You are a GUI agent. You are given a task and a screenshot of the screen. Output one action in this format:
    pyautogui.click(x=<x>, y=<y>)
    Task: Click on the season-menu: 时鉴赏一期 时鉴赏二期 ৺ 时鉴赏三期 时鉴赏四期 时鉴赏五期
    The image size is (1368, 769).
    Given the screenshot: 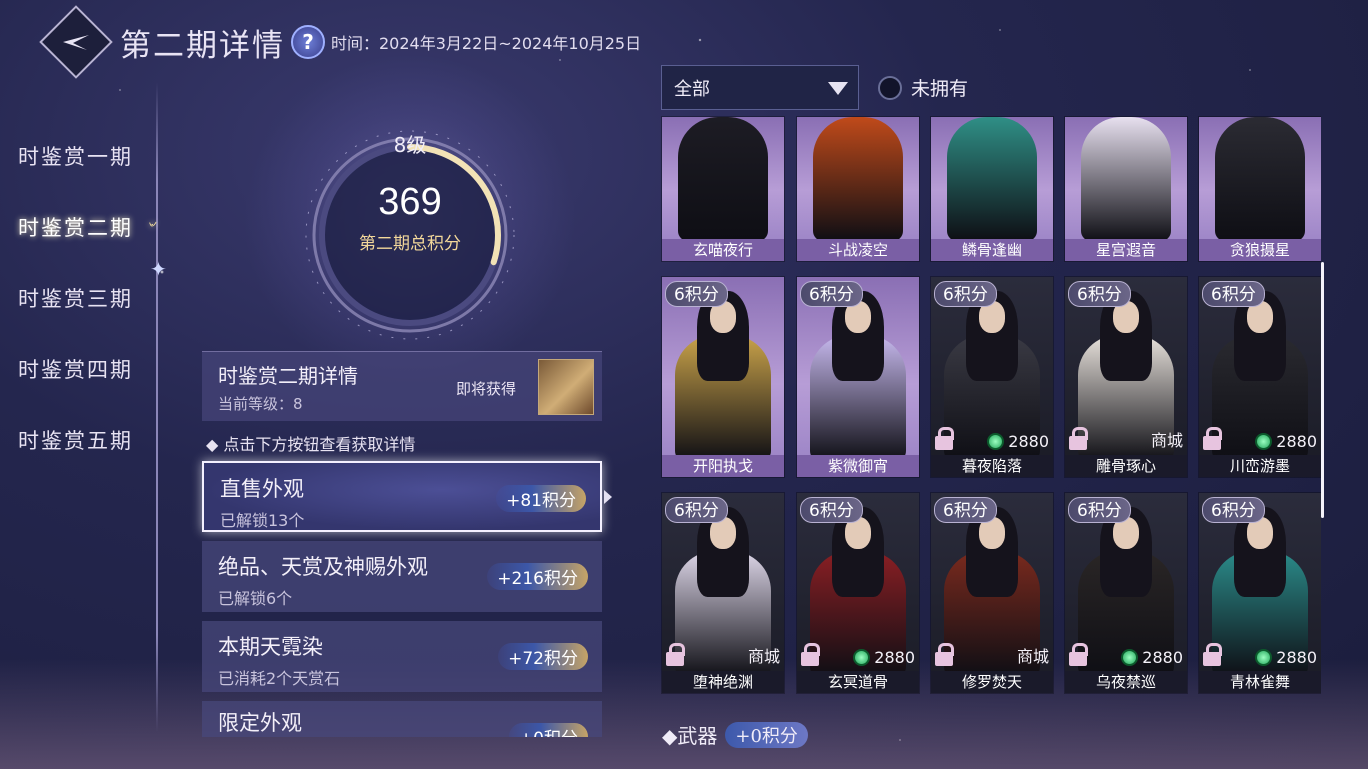 What is the action you would take?
    pyautogui.click(x=85, y=297)
    